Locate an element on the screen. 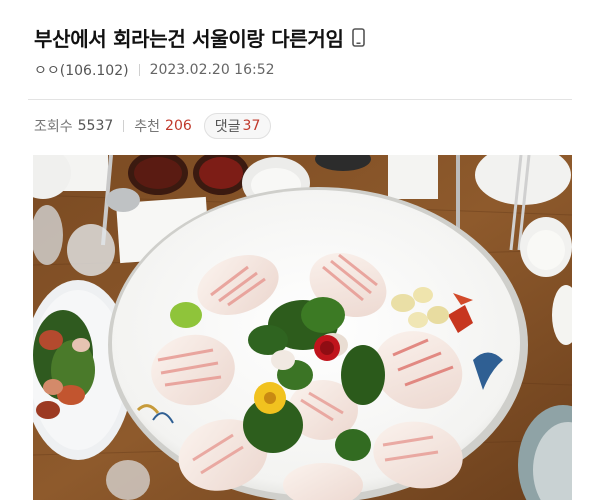 The height and width of the screenshot is (500, 600). post-date: 2023.02.20 16:52 is located at coordinates (212, 70).